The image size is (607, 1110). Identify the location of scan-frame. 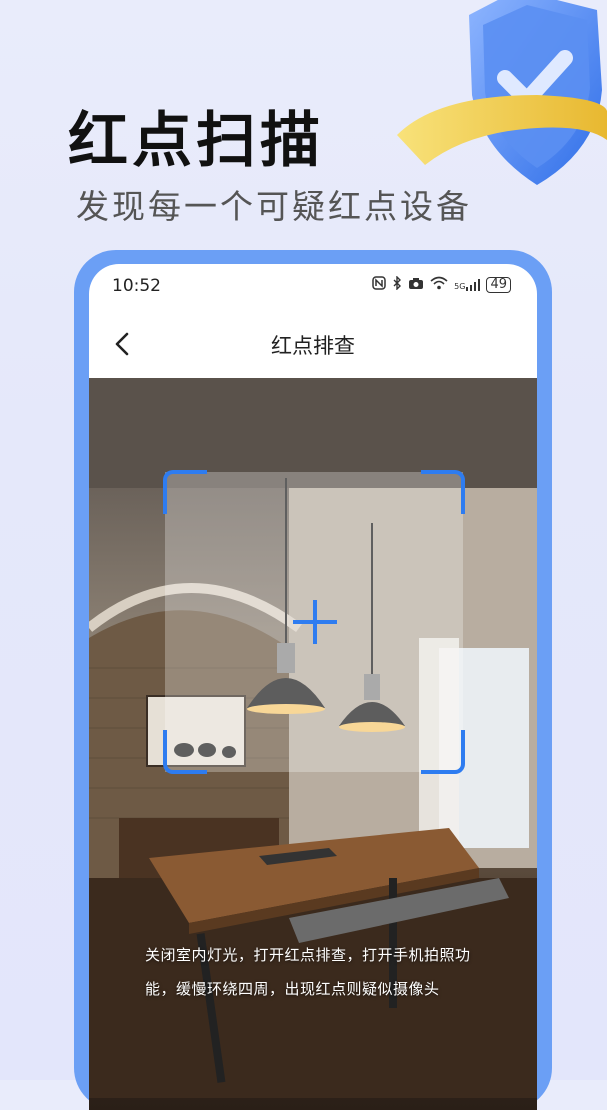
(314, 622).